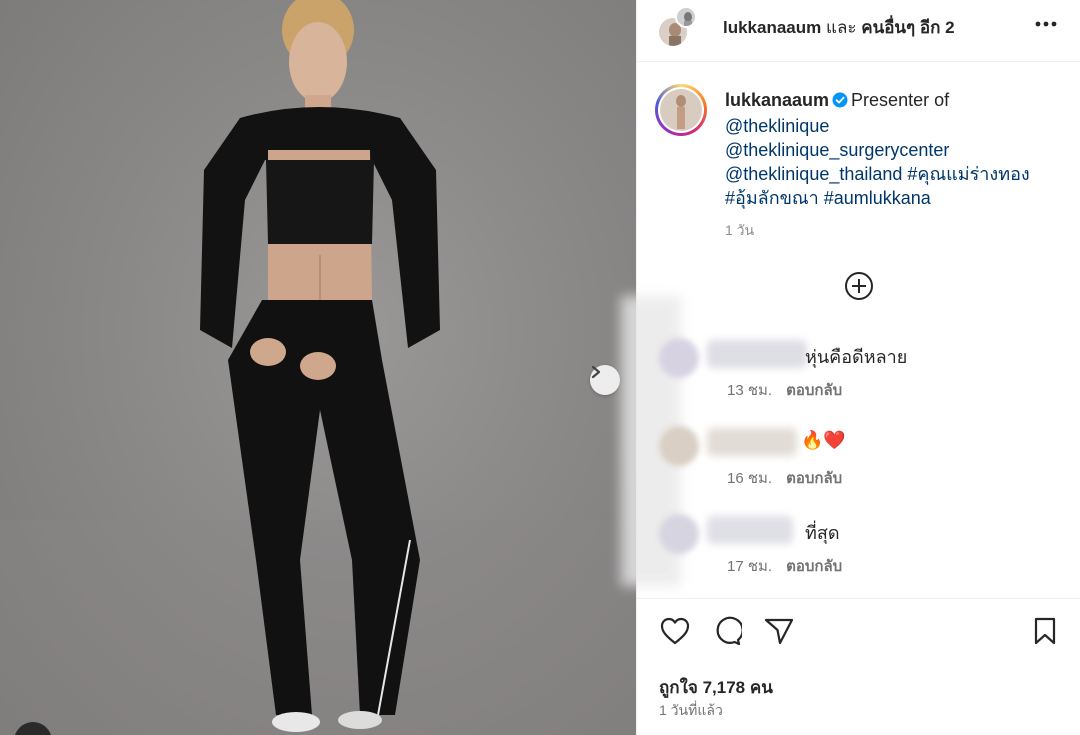 Image resolution: width=1080 pixels, height=735 pixels. I want to click on list-item: ที่สุด 17 ชม. ตอบกลับ, so click(858, 550).